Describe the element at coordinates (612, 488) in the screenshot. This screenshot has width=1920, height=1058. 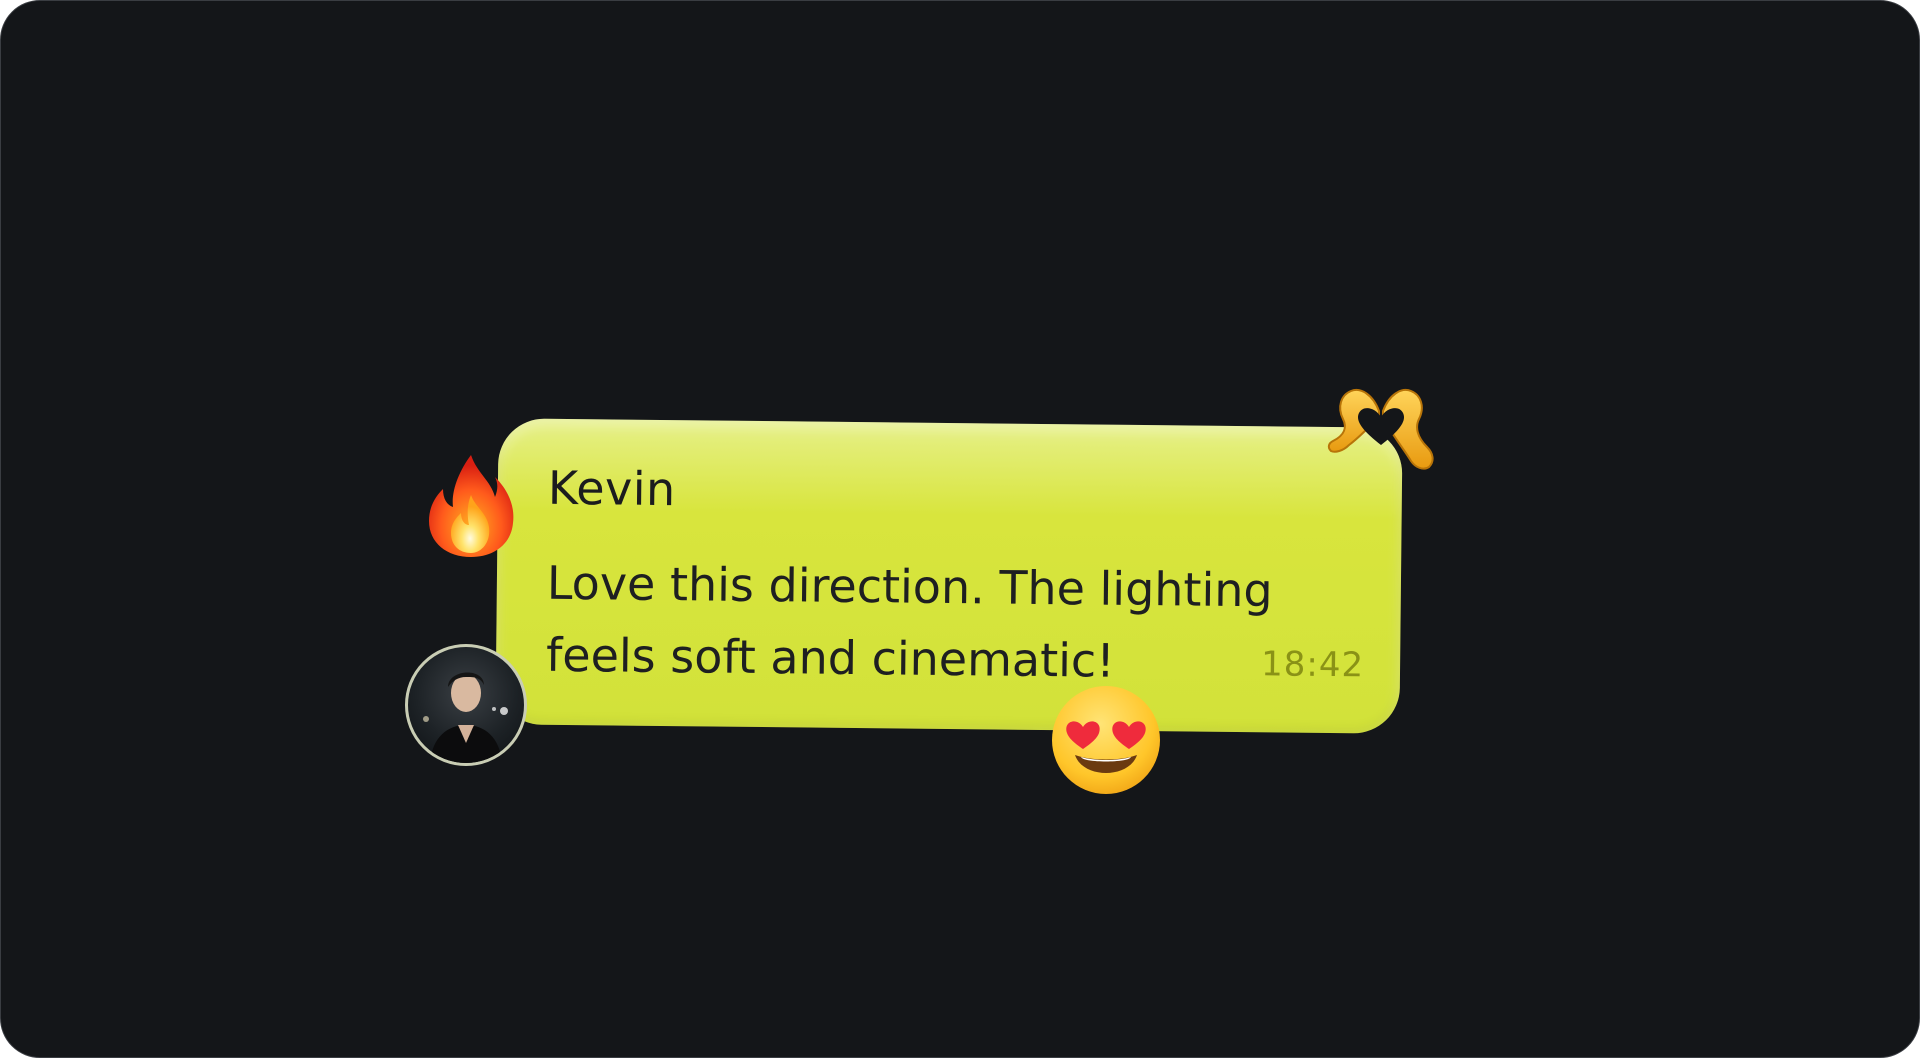
I see `sender-name: Kevin` at that location.